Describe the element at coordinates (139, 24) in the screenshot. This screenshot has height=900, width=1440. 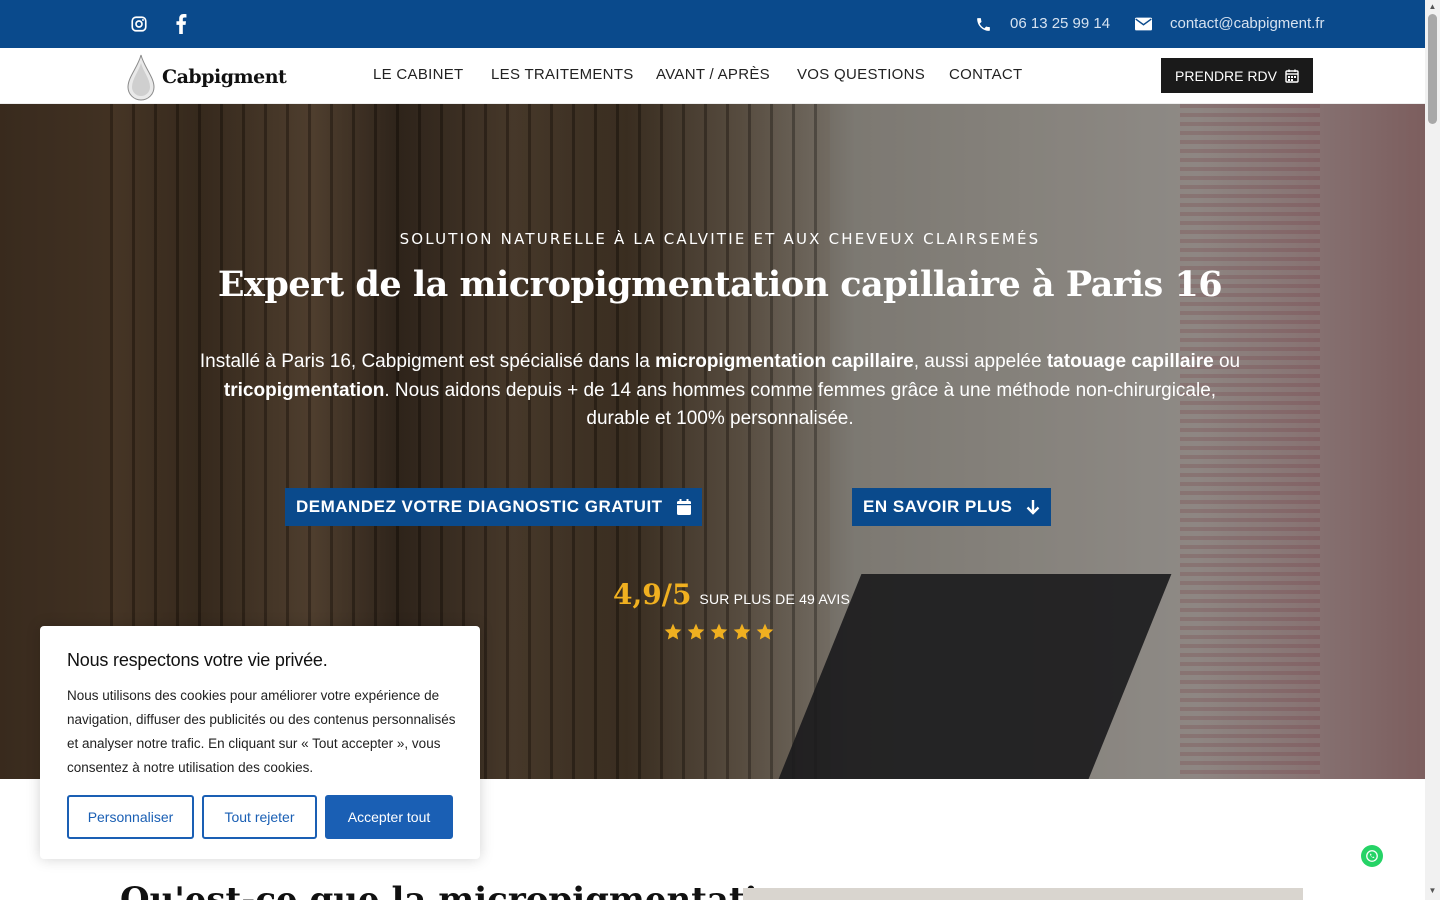
I see `instagram-icon` at that location.